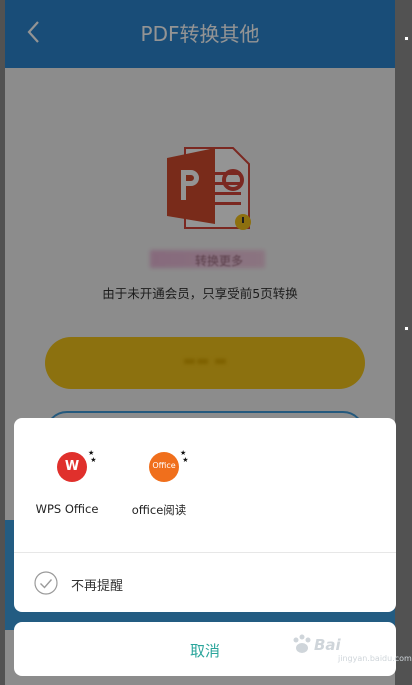 The height and width of the screenshot is (685, 412). Describe the element at coordinates (97, 586) in the screenshot. I see `dont-remind-label: 不再提醒` at that location.